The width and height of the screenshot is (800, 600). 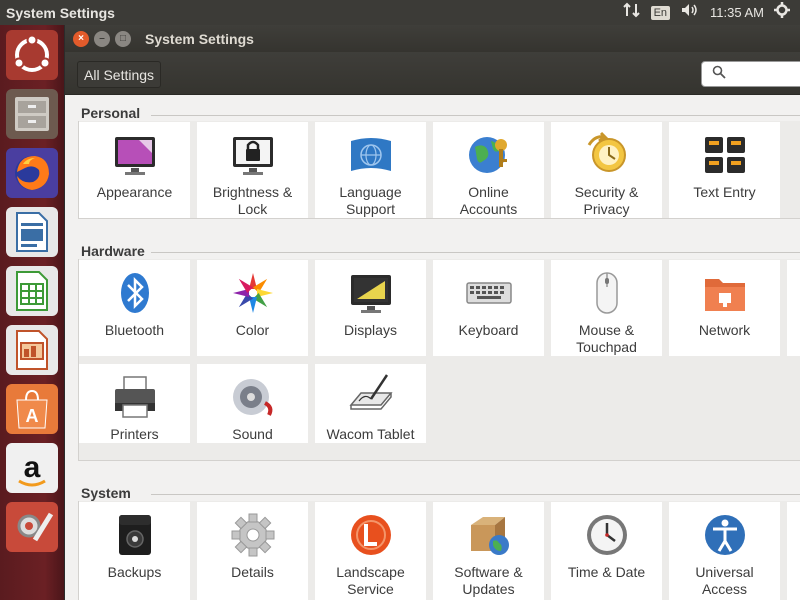 What do you see at coordinates (724, 580) in the screenshot?
I see `tile-label: Universal Access` at bounding box center [724, 580].